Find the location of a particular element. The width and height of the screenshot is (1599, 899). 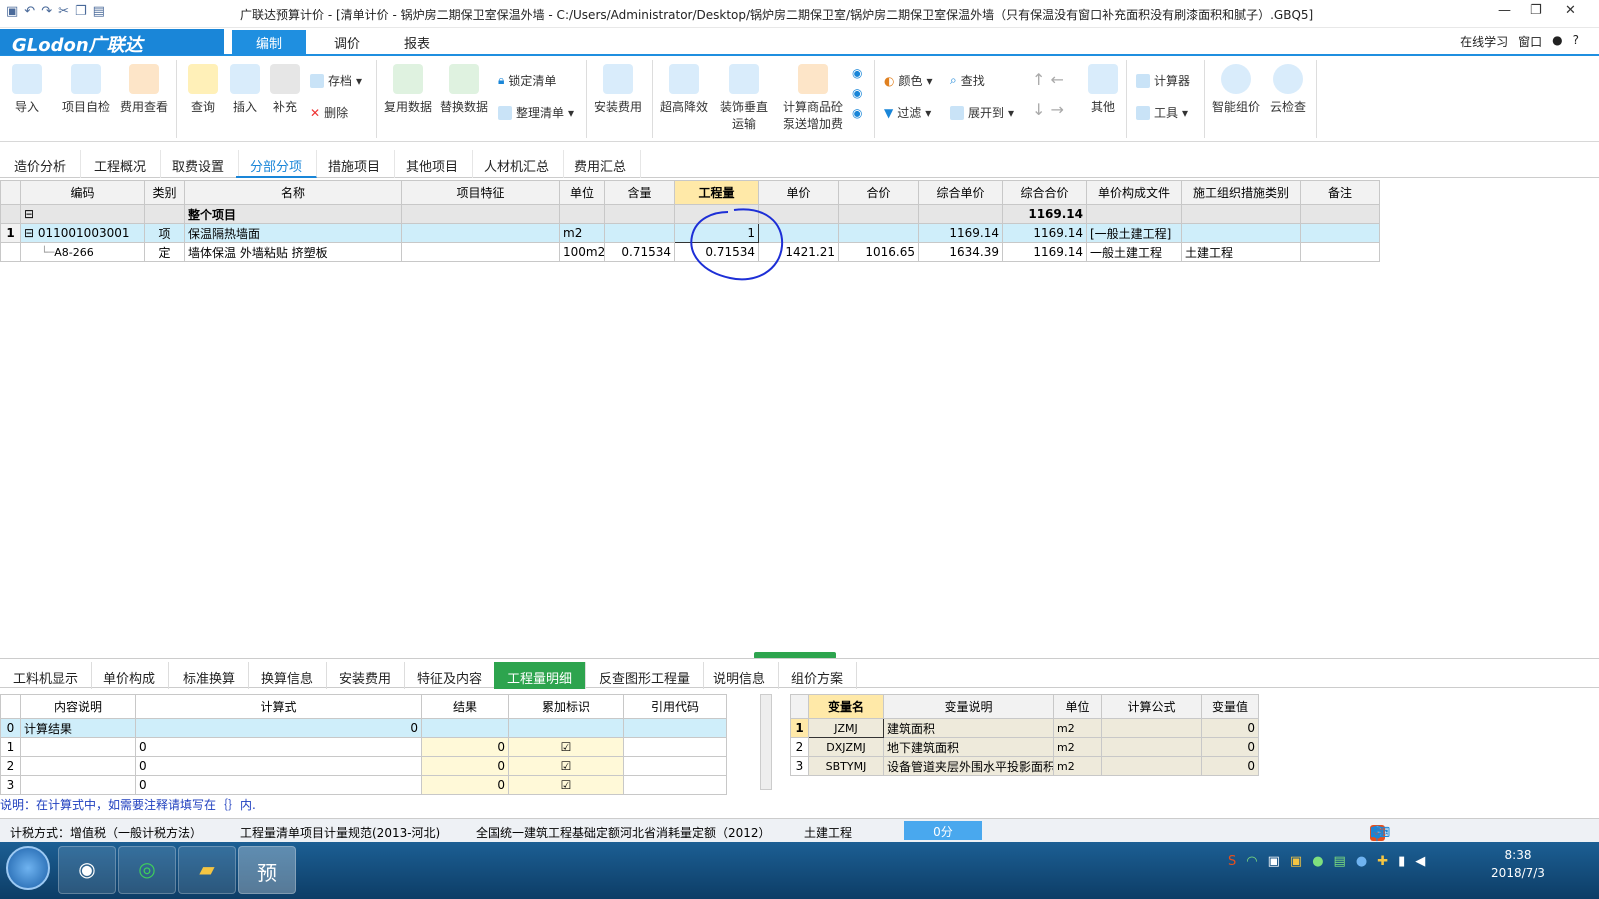

tab-quantity-detail: 工程量明细 is located at coordinates (540, 675).